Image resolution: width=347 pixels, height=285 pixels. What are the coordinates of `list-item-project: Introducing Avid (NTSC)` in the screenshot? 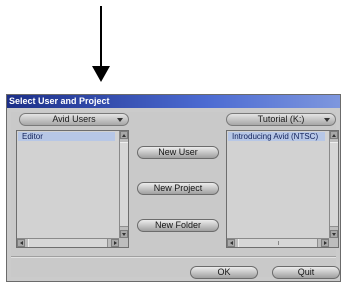 It's located at (276, 136).